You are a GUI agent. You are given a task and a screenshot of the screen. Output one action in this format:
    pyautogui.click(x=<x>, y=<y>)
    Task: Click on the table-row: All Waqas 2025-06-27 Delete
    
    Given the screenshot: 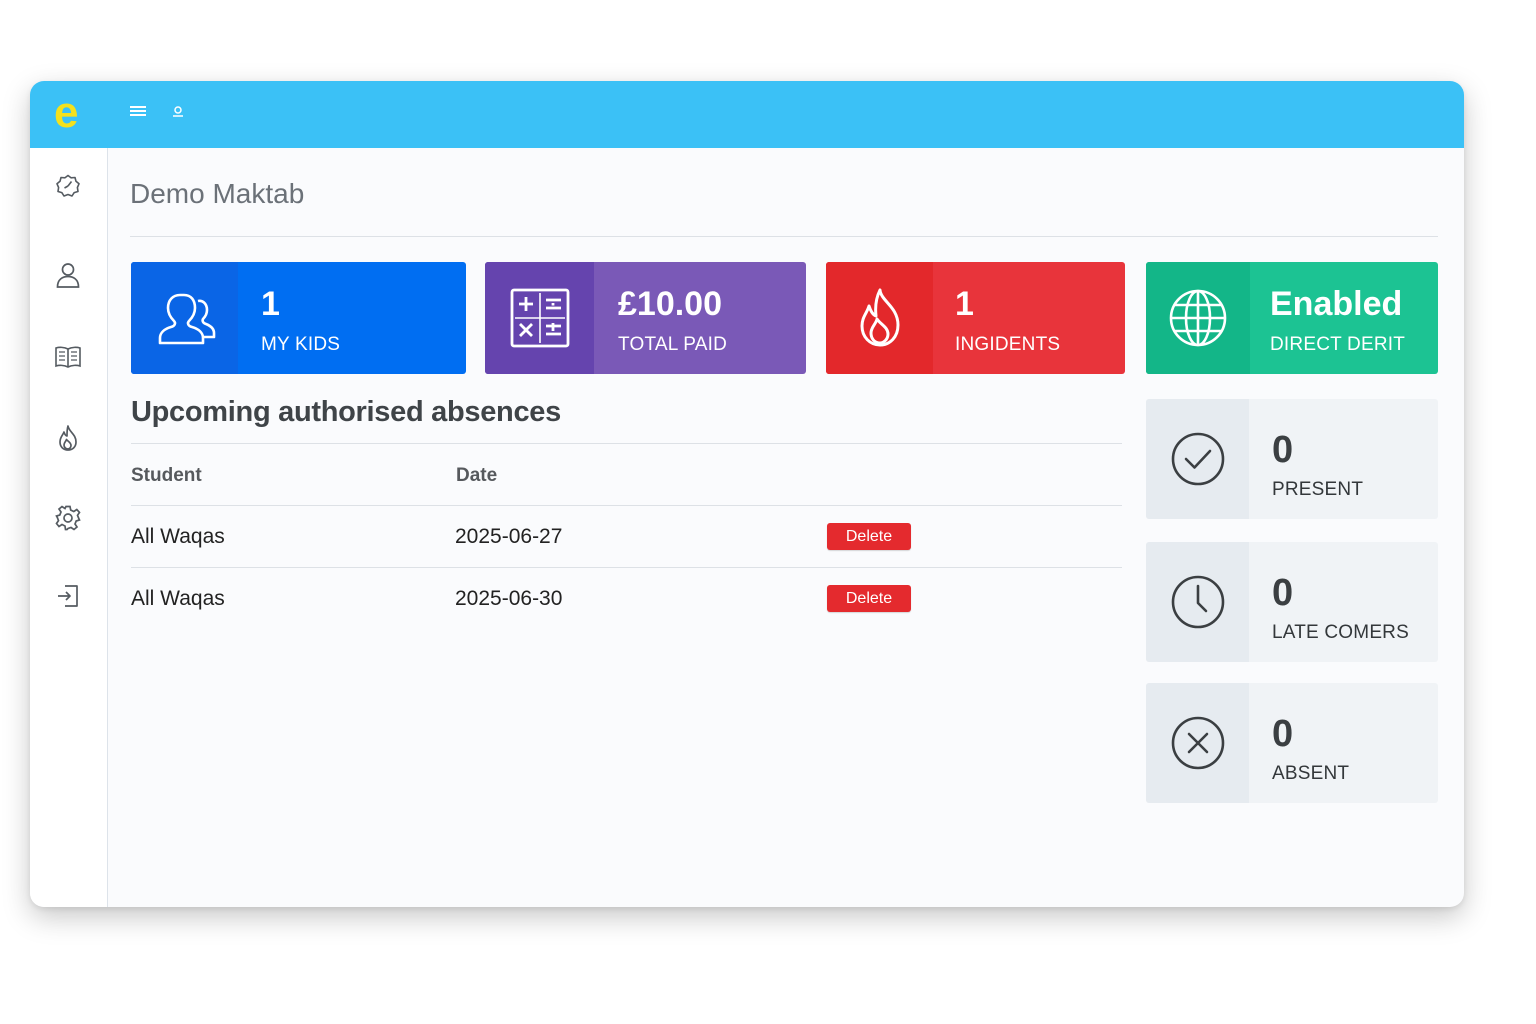 What is the action you would take?
    pyautogui.click(x=626, y=536)
    